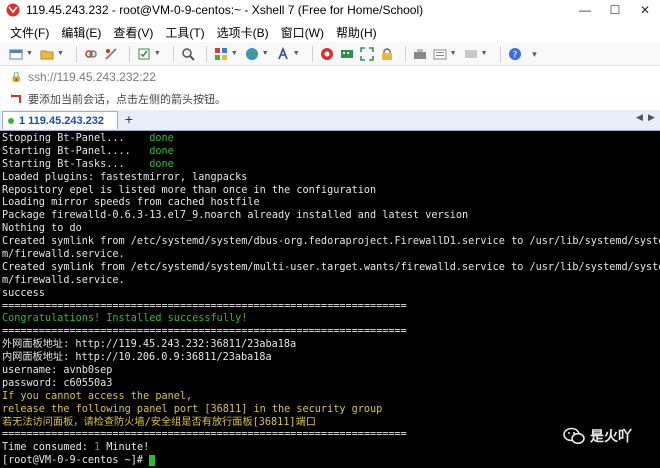  Describe the element at coordinates (76, 461) in the screenshot. I see `terminal-line-text: [root@VM-0-9-centos ~]#` at that location.